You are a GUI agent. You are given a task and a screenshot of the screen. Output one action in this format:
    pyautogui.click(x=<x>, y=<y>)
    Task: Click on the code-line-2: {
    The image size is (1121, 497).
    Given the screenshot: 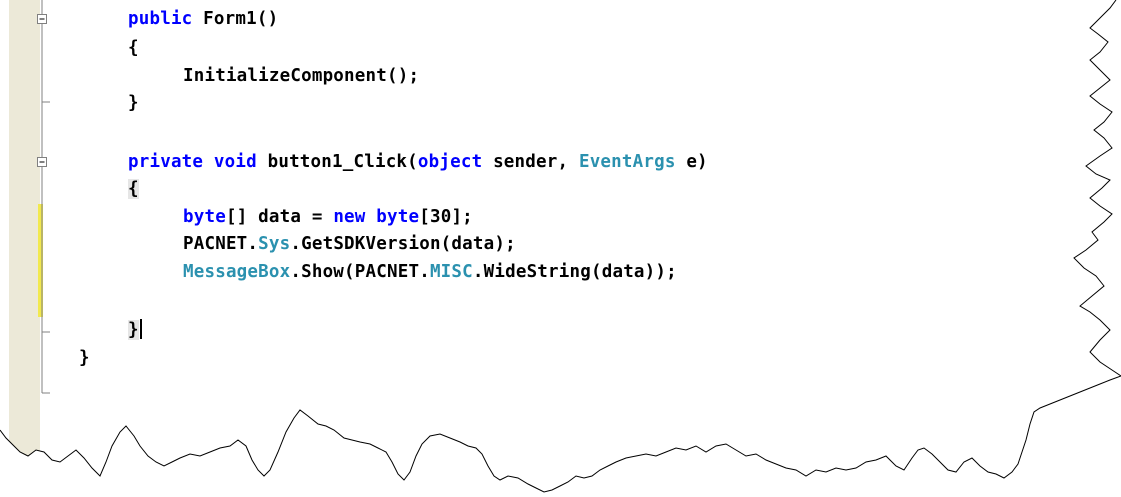 What is the action you would take?
    pyautogui.click(x=133, y=48)
    